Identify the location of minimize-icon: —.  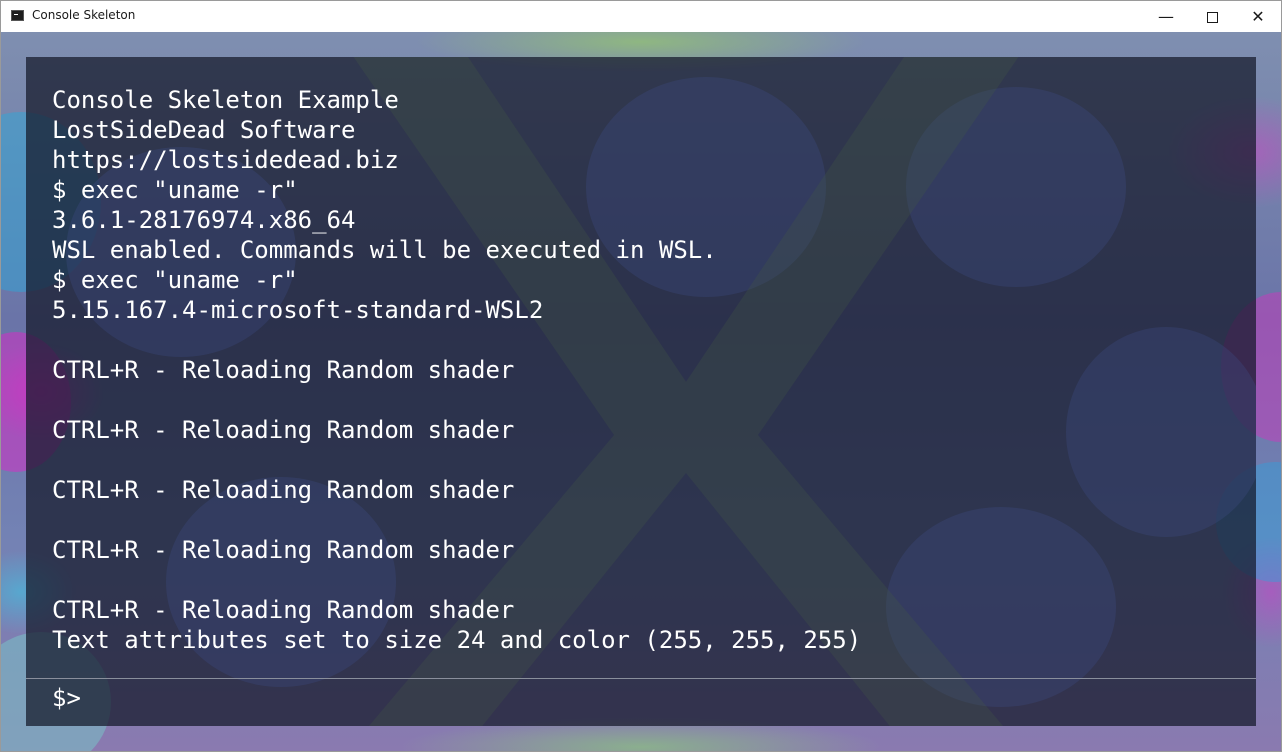
(1166, 16).